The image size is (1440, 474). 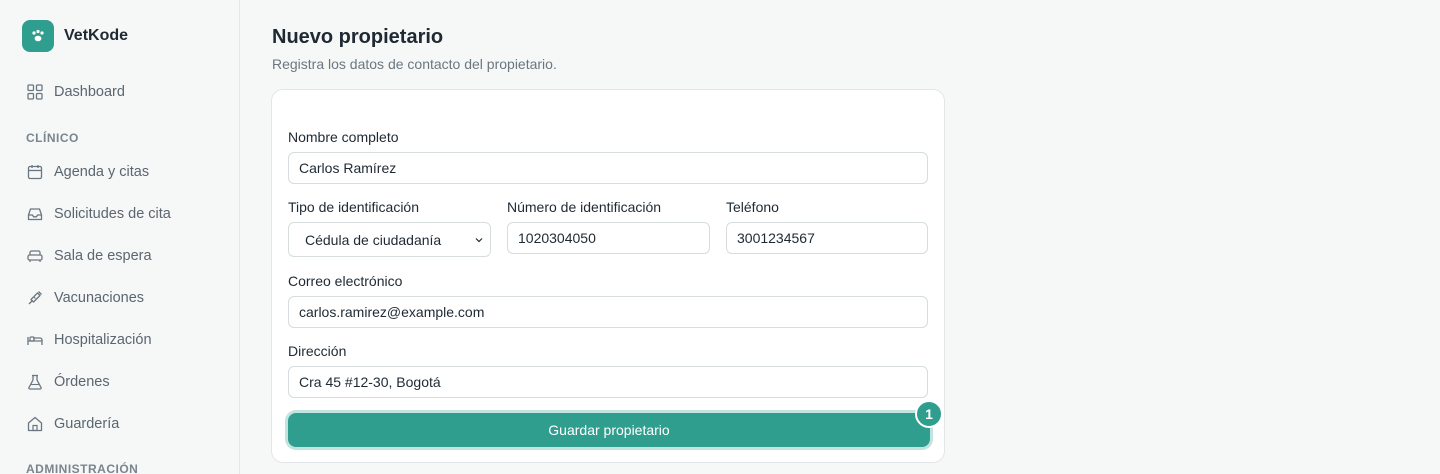 I want to click on sidebar-item-label: Guardería, so click(x=87, y=424).